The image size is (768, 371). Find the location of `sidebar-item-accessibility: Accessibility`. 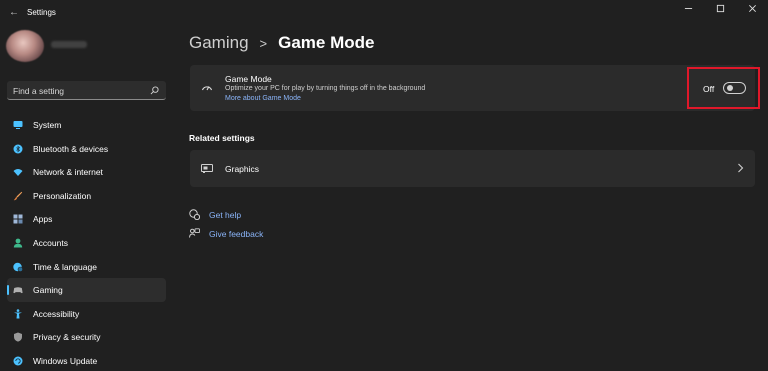

sidebar-item-accessibility: Accessibility is located at coordinates (86, 314).